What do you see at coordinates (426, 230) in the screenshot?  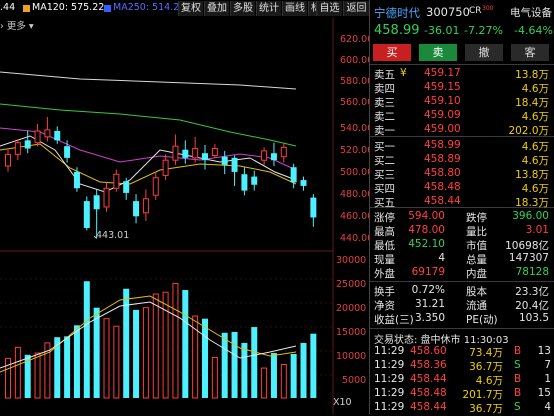 I see `stat-value: 478.00` at bounding box center [426, 230].